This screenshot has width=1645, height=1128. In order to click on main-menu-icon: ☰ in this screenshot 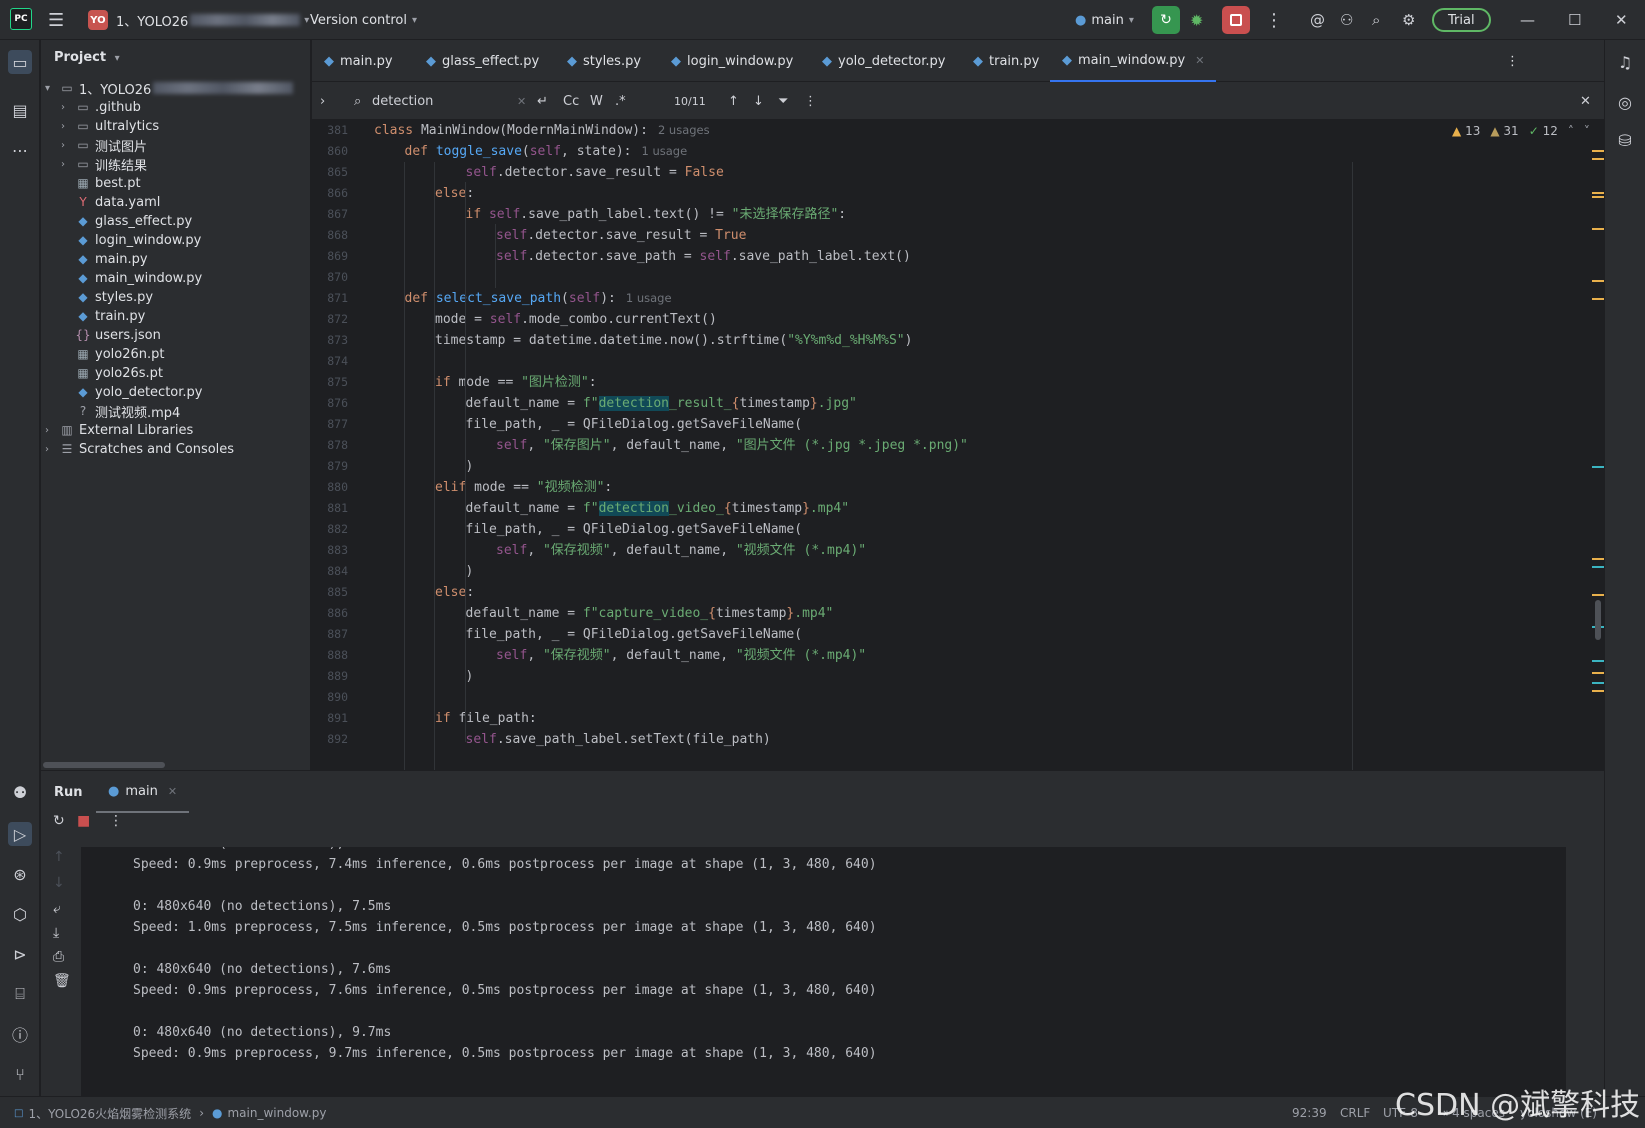, I will do `click(56, 20)`.